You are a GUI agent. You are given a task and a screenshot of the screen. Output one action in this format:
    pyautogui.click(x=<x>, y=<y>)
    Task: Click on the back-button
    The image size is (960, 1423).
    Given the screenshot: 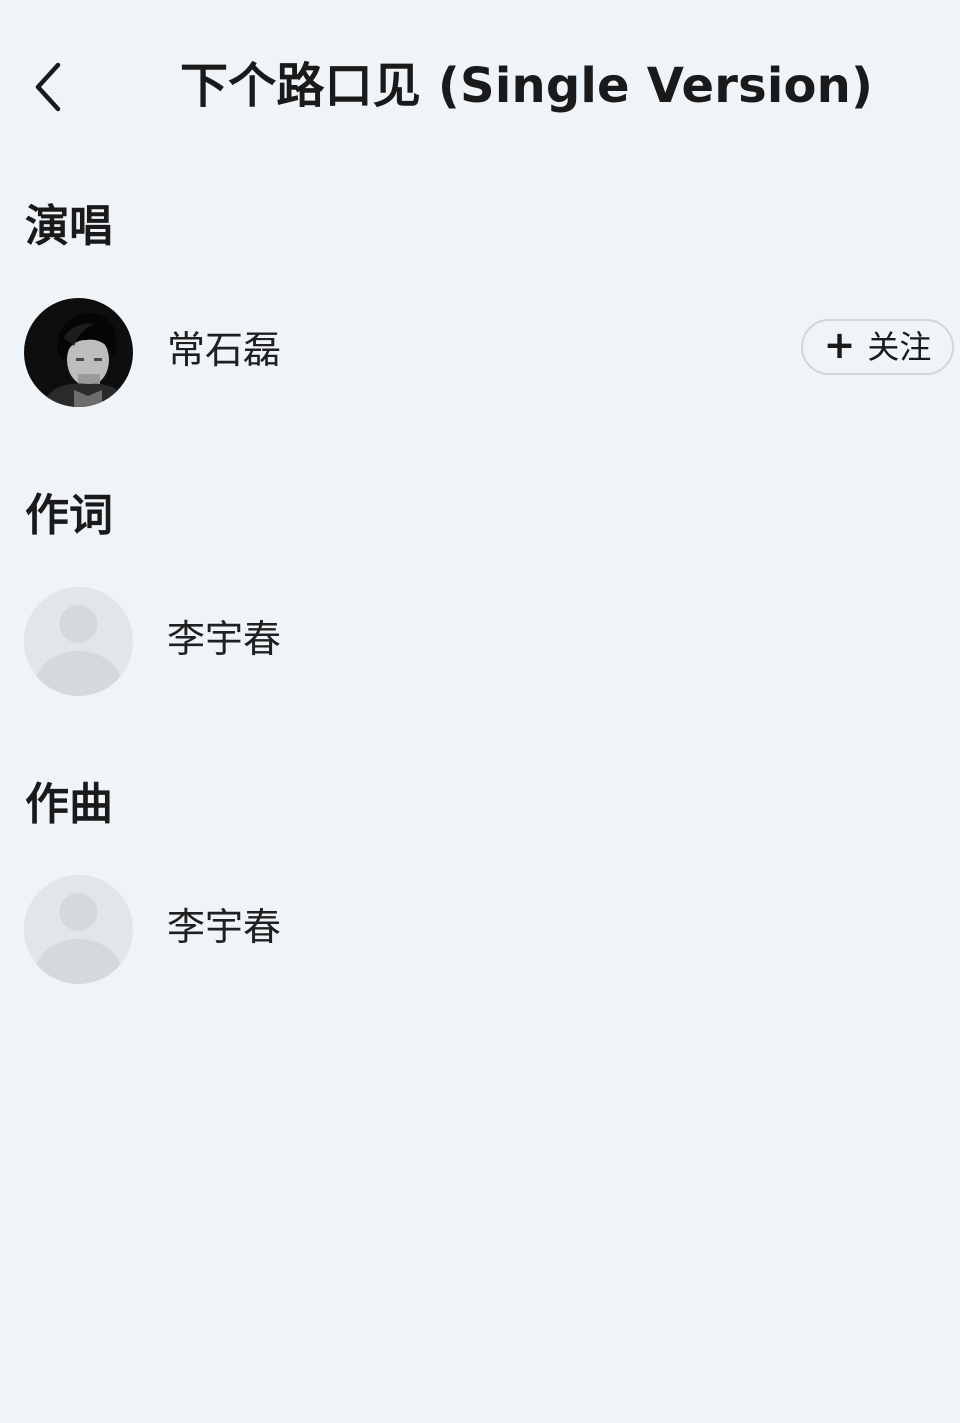 What is the action you would take?
    pyautogui.click(x=48, y=87)
    